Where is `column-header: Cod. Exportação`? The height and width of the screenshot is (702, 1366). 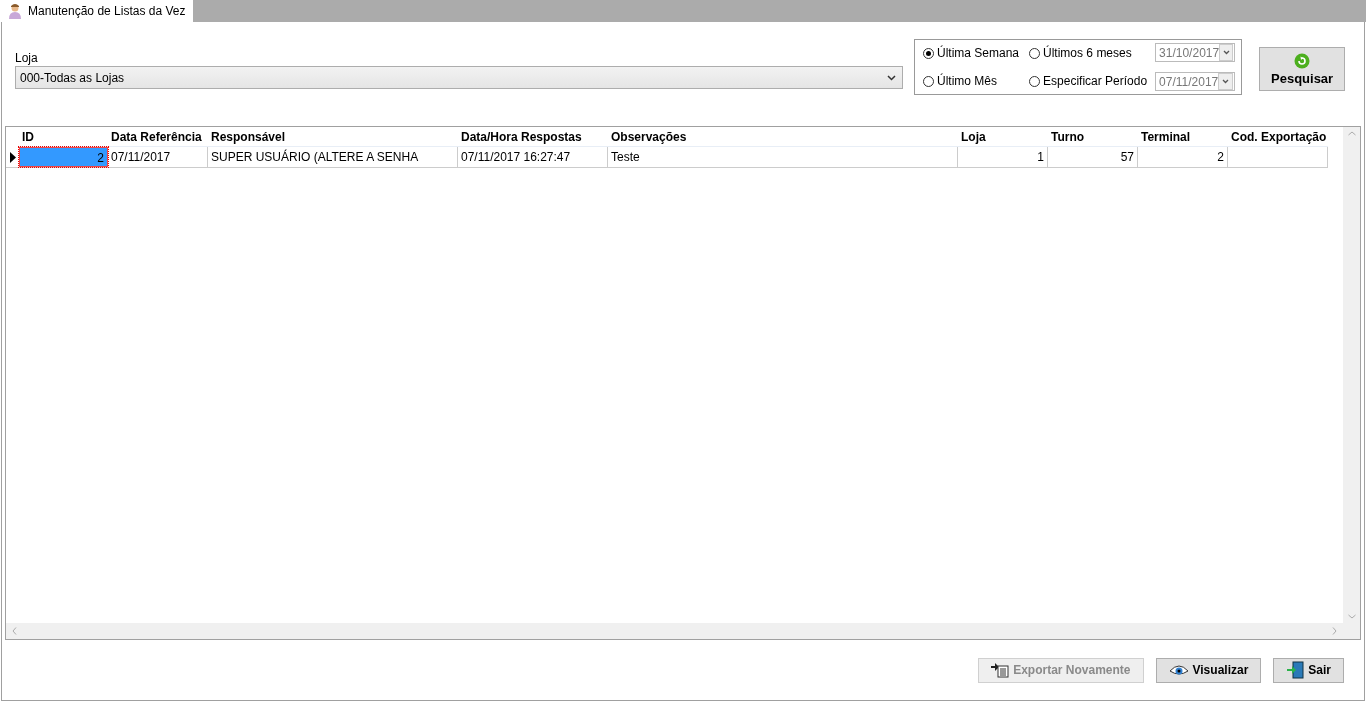 column-header: Cod. Exportação is located at coordinates (1278, 137).